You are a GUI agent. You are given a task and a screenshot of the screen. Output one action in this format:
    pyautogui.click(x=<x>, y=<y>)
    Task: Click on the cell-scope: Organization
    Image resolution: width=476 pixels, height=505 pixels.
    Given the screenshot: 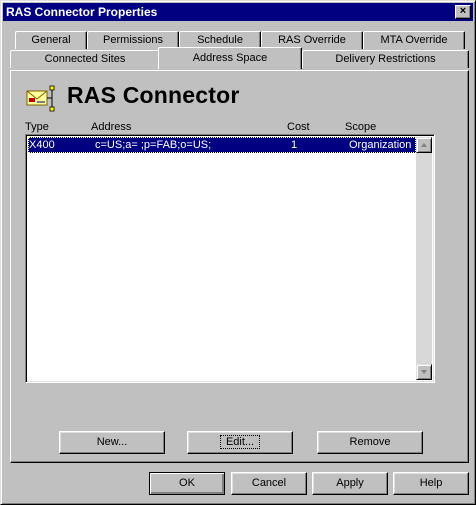 What is the action you would take?
    pyautogui.click(x=380, y=145)
    